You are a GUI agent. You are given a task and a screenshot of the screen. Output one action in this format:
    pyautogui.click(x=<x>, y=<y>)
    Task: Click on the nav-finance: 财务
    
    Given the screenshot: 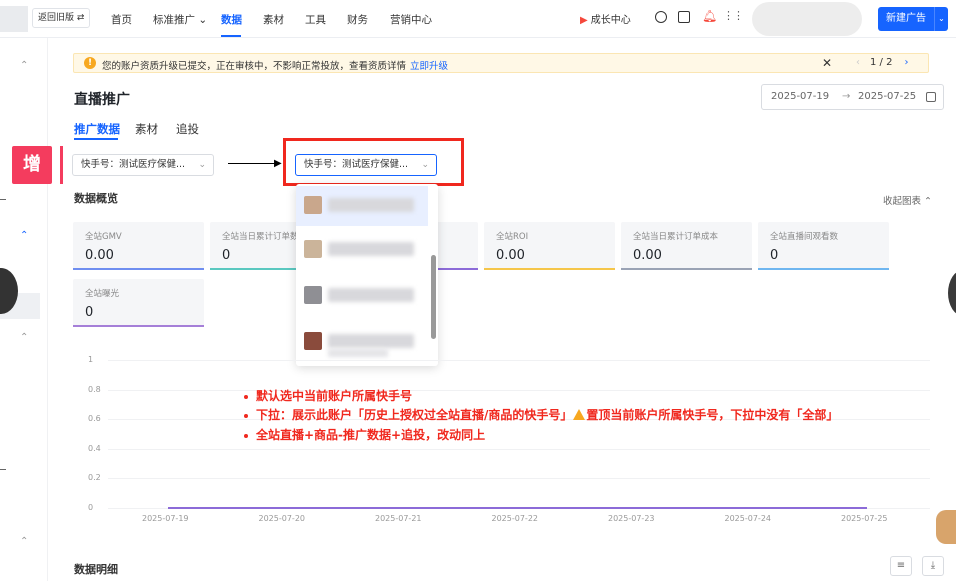 What is the action you would take?
    pyautogui.click(x=357, y=19)
    